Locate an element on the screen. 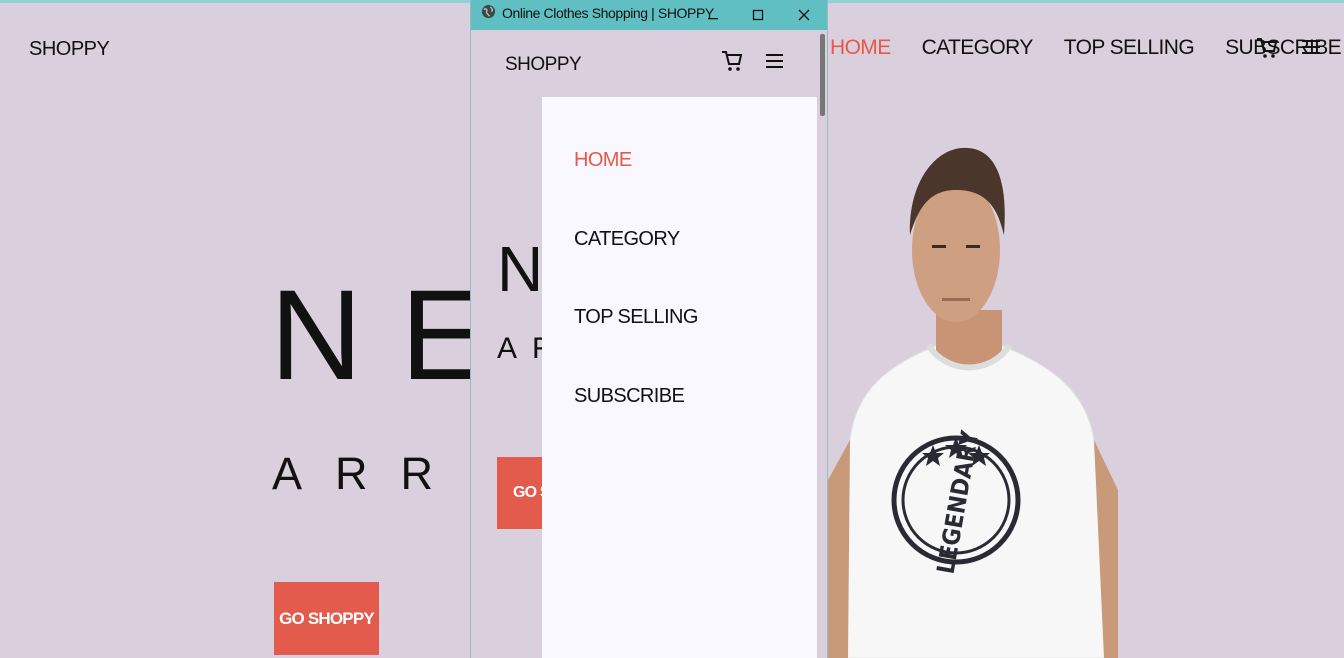  nav-category: CATEGORY is located at coordinates (978, 48).